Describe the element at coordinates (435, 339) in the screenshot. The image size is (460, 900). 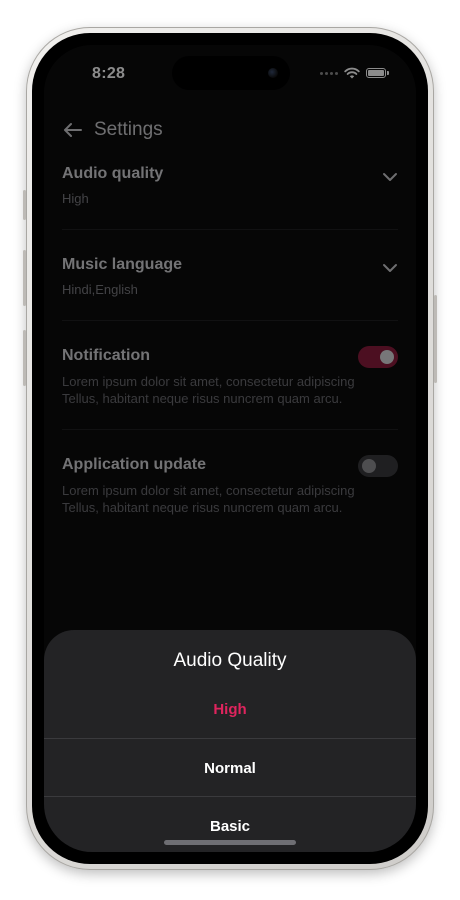
I see `power-button` at that location.